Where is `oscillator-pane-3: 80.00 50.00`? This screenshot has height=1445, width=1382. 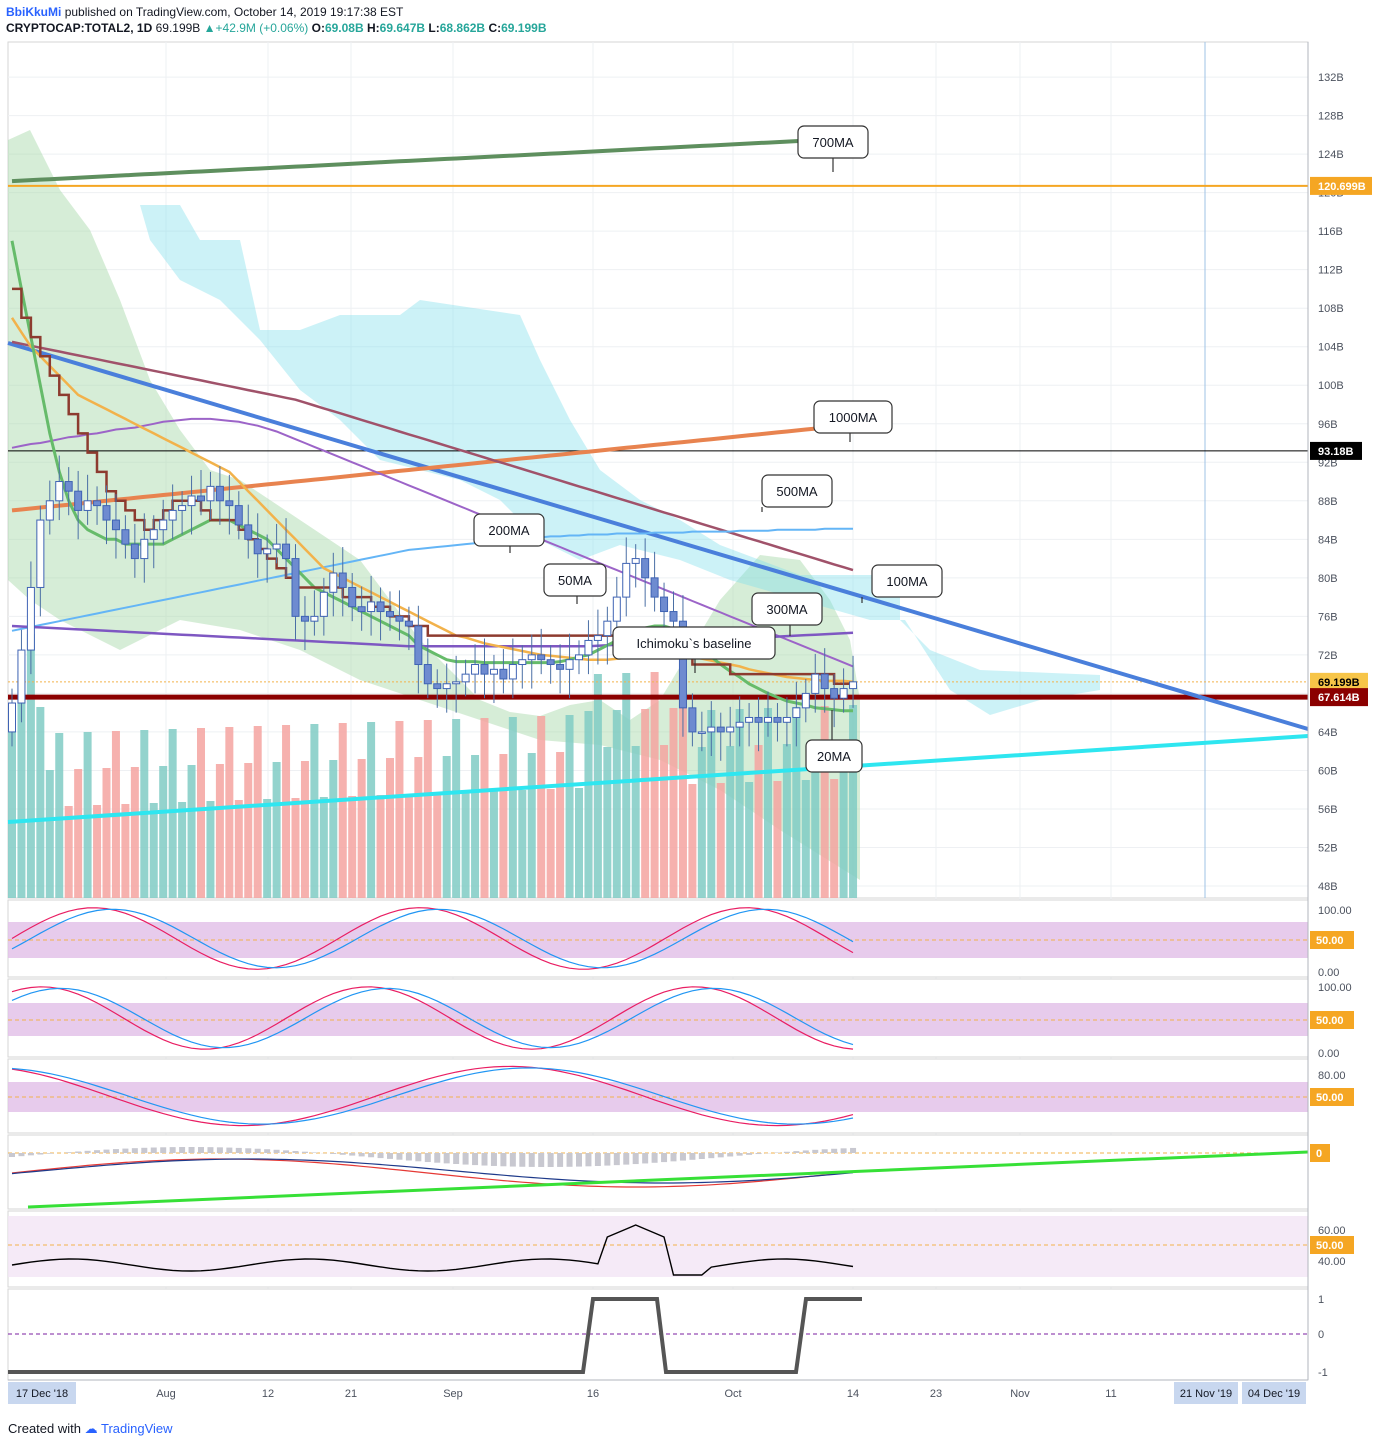
oscillator-pane-3: 80.00 50.00 is located at coordinates (680, 1096).